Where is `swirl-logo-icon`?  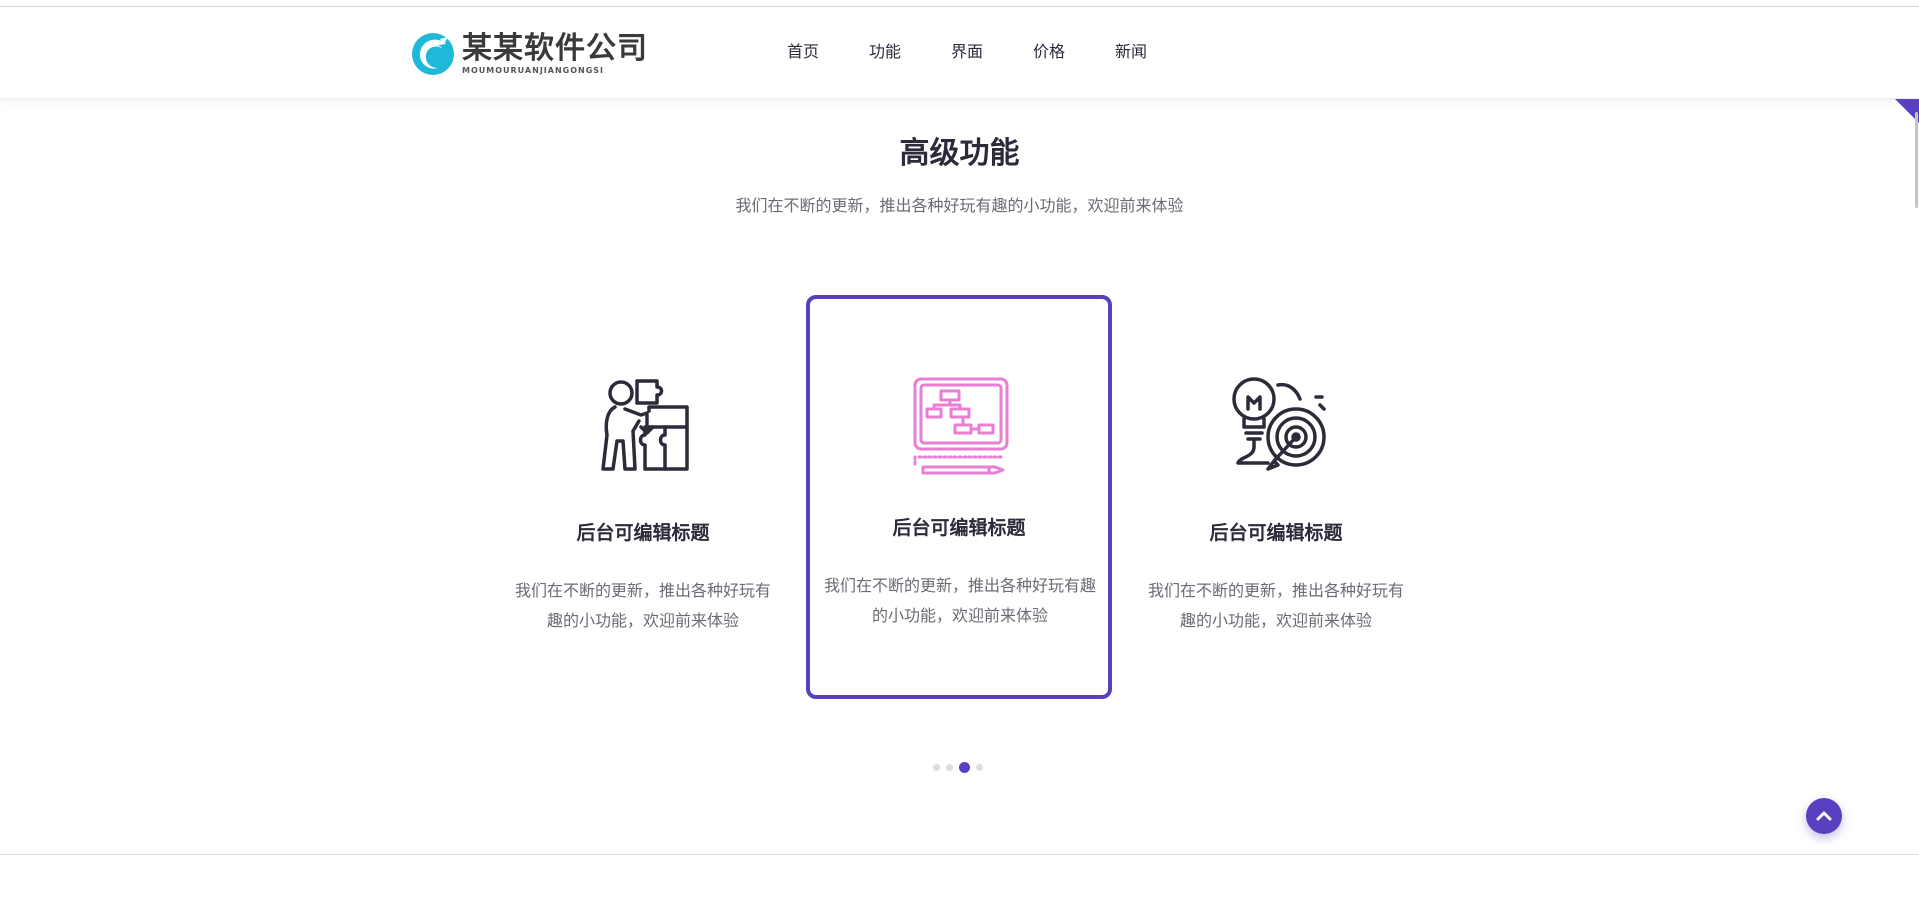 swirl-logo-icon is located at coordinates (433, 54).